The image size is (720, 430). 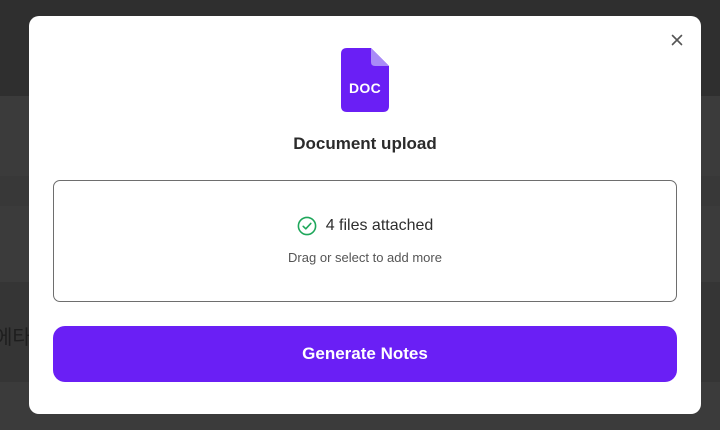 I want to click on attached-status: 4 files attached, so click(x=365, y=226).